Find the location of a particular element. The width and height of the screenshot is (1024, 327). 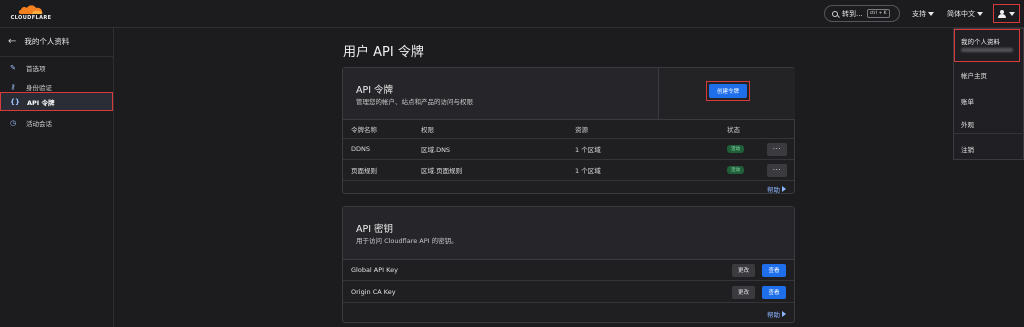

card-actions: 创建令牌 is located at coordinates (727, 94).